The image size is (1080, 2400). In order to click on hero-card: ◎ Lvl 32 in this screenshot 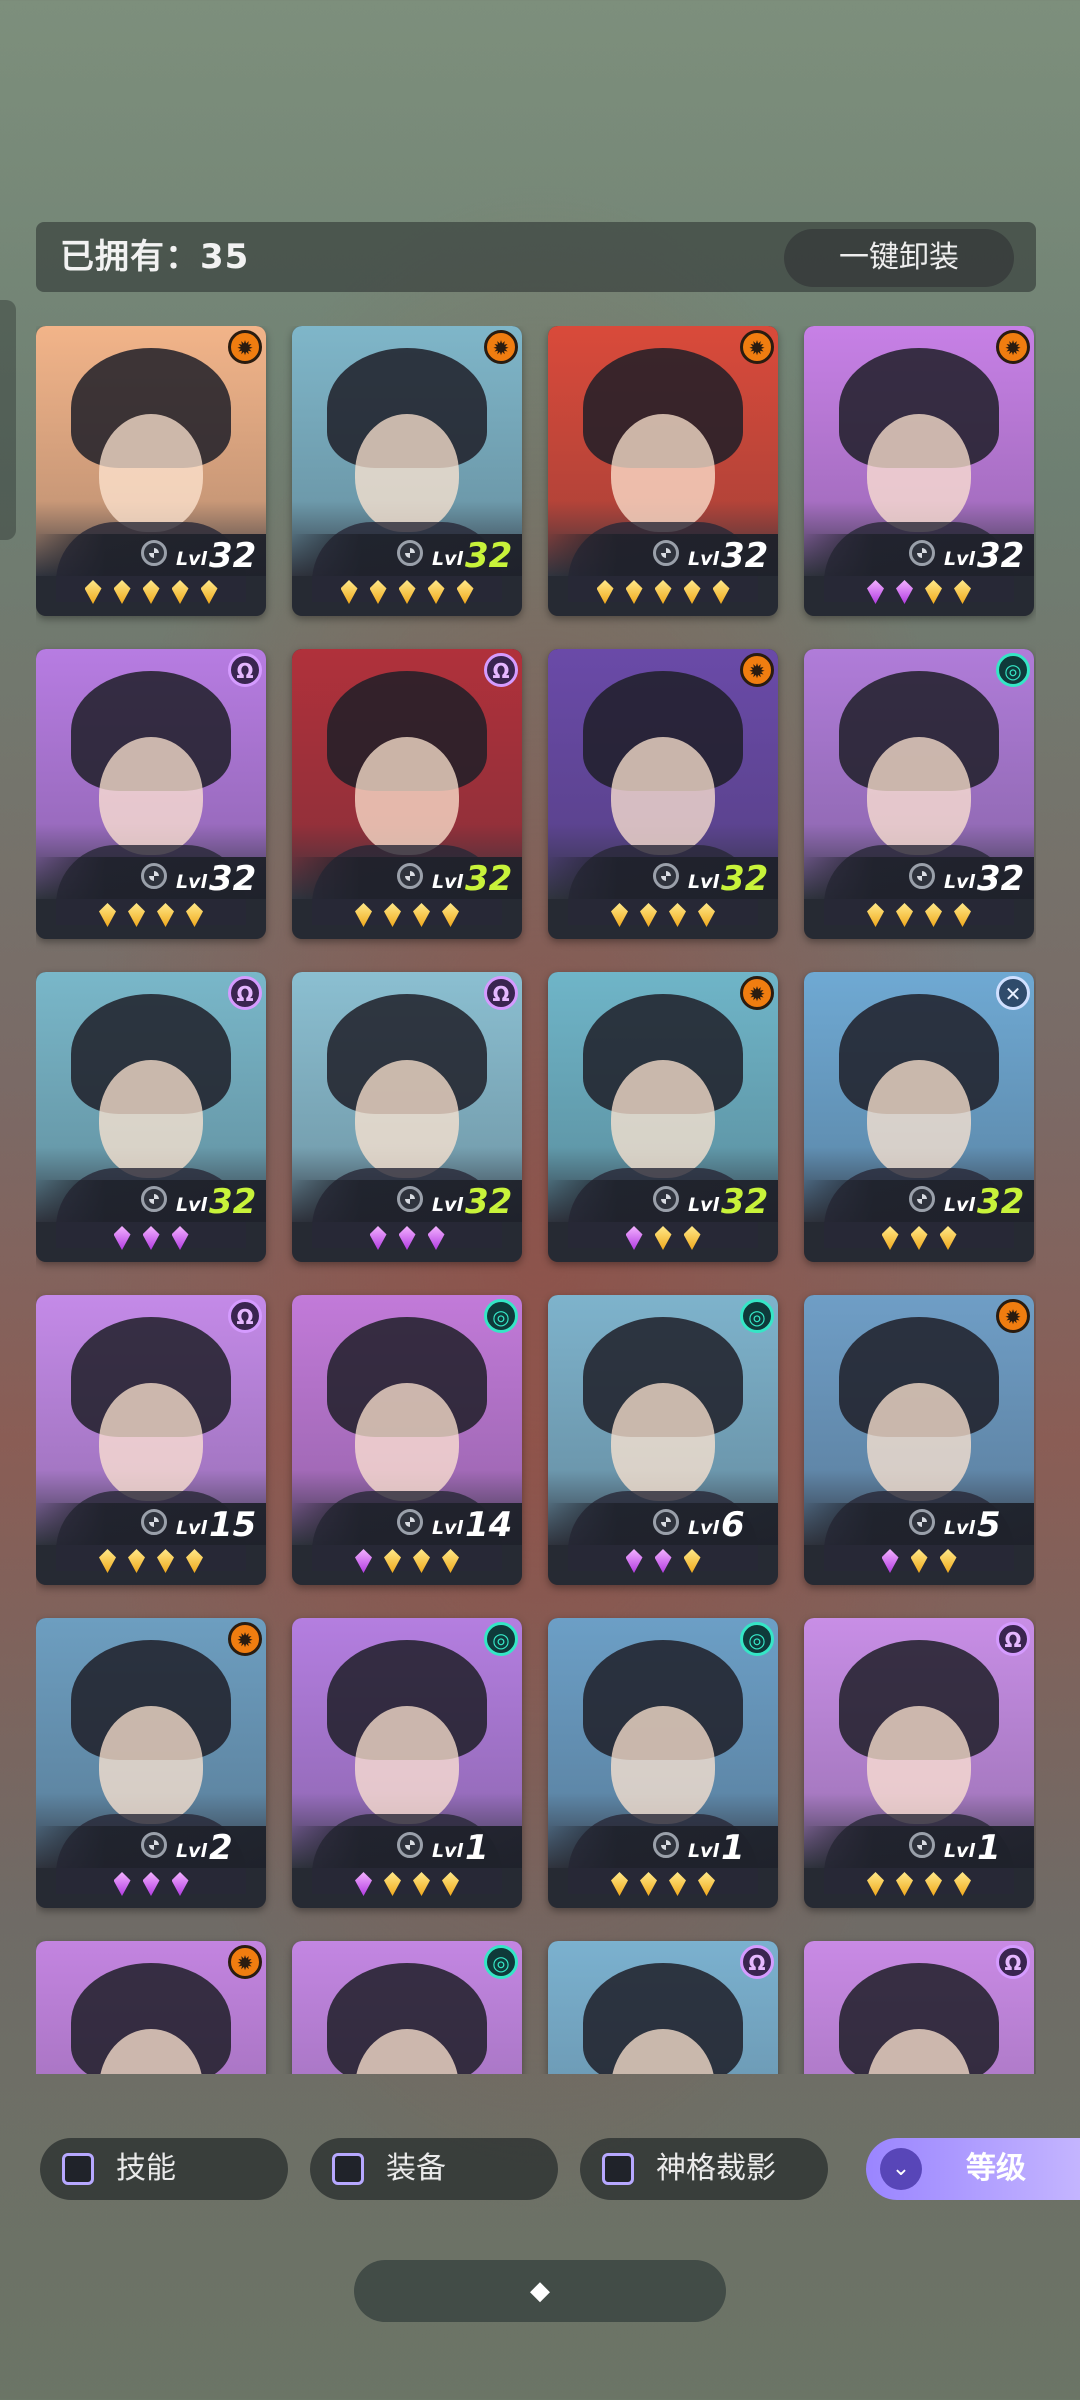, I will do `click(919, 794)`.